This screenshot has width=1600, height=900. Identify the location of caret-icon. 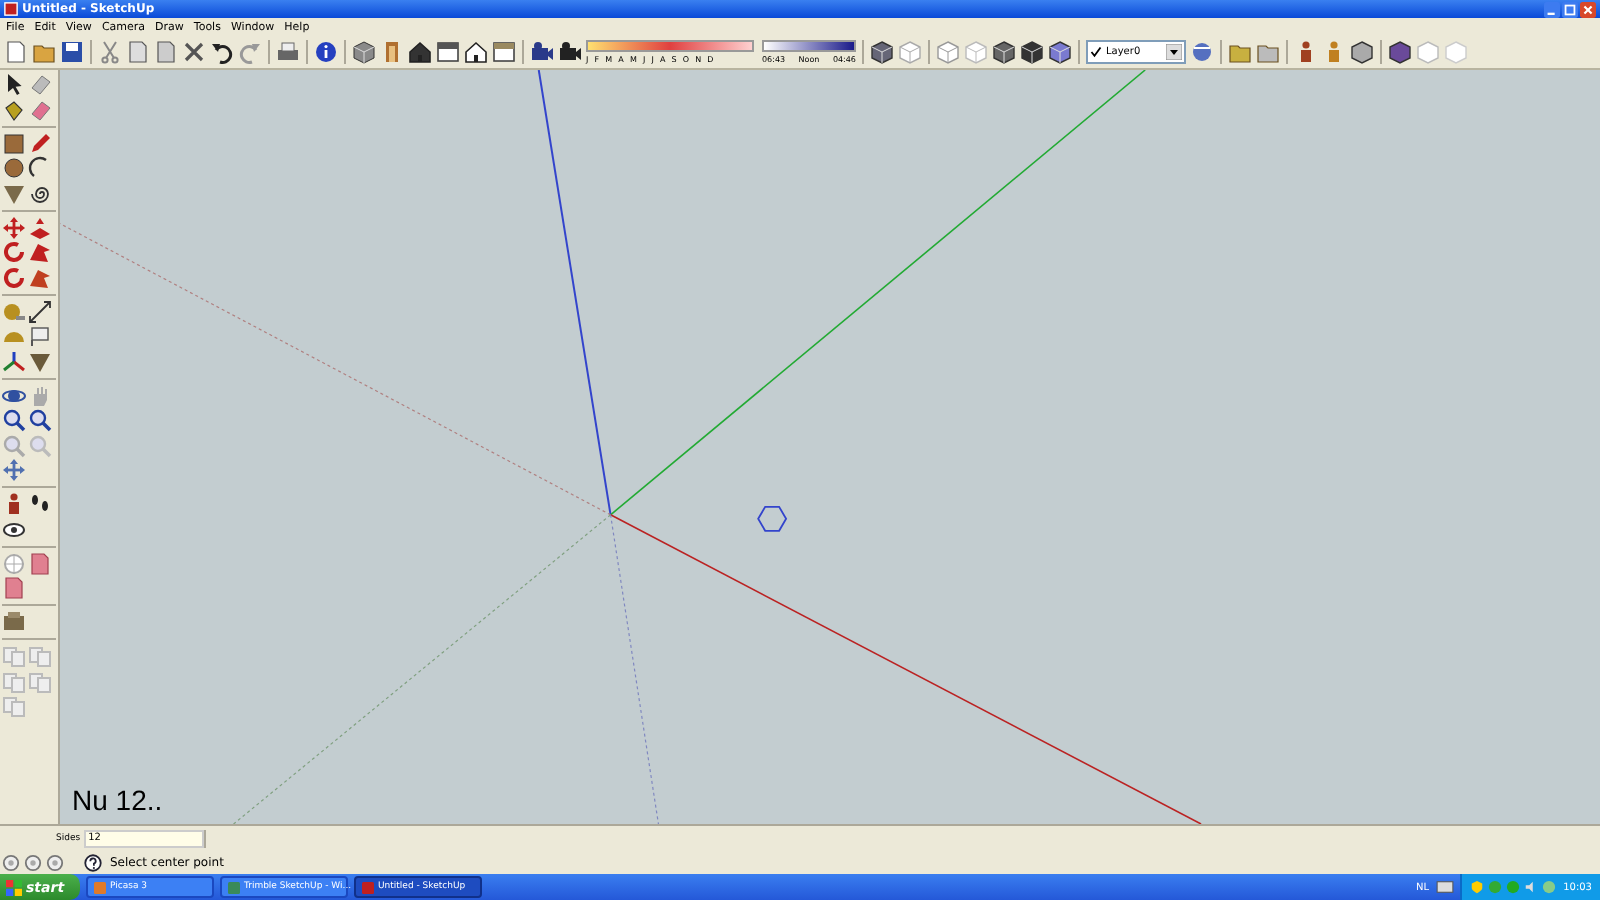
(1174, 52).